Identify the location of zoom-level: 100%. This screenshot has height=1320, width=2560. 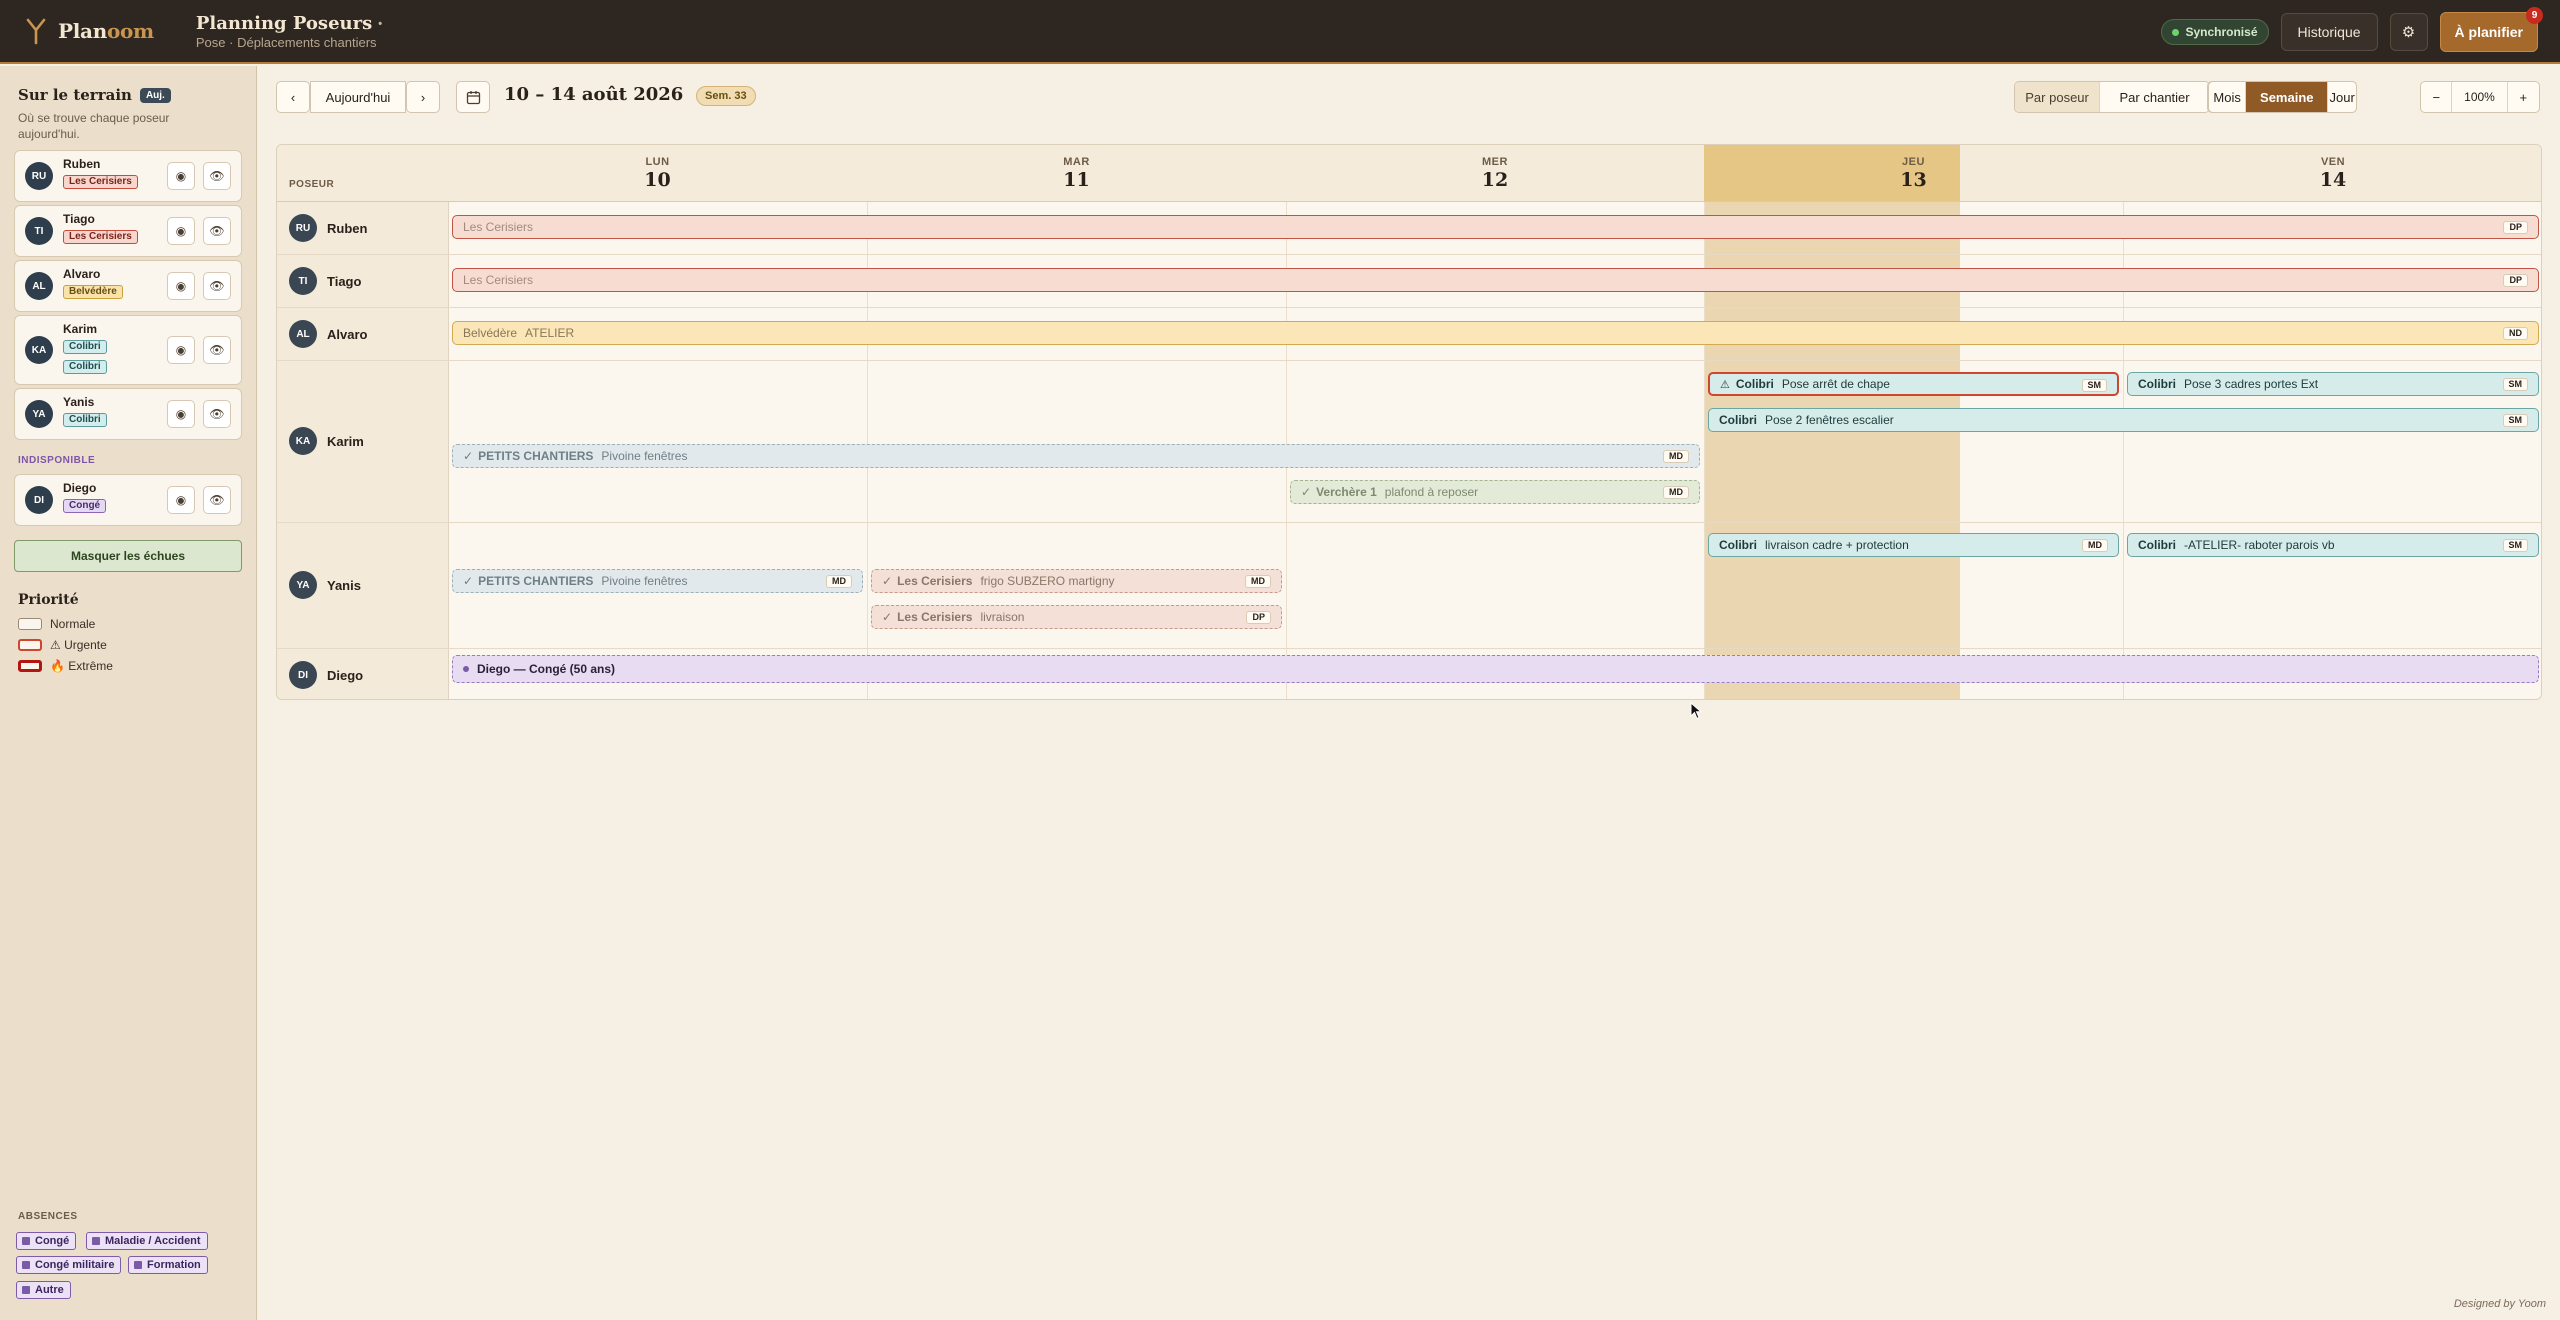
(2480, 97).